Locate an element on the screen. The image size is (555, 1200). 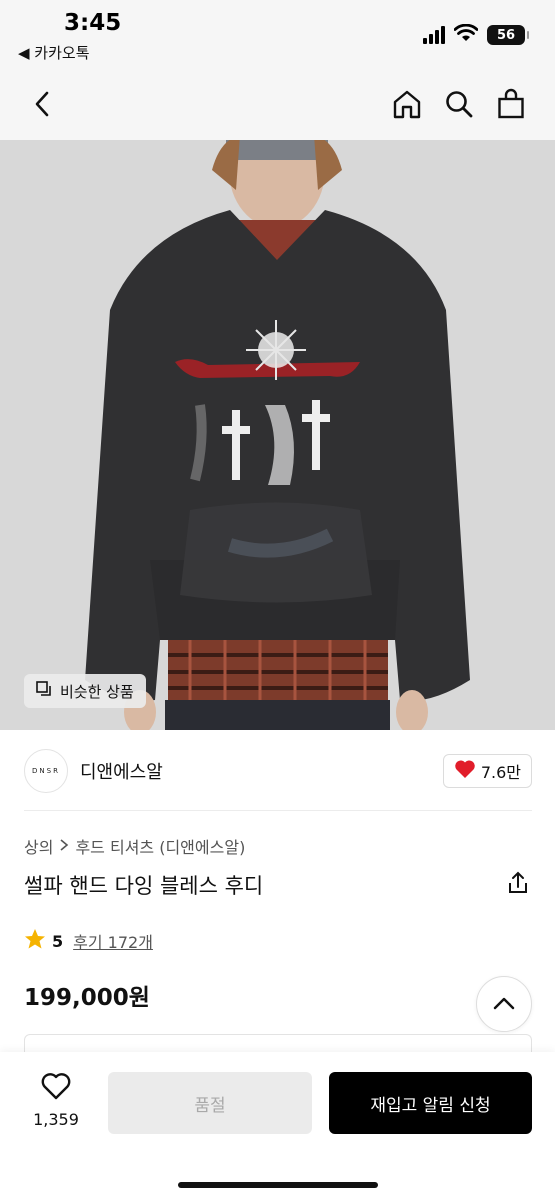
stacked-squares-icon is located at coordinates (44, 691).